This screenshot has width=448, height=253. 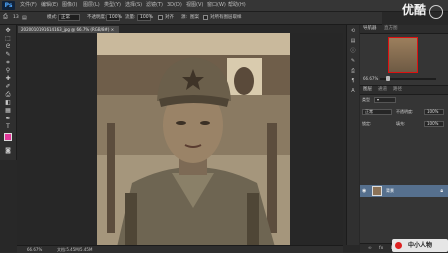 I want to click on watermark-circle-icon, so click(x=436, y=12).